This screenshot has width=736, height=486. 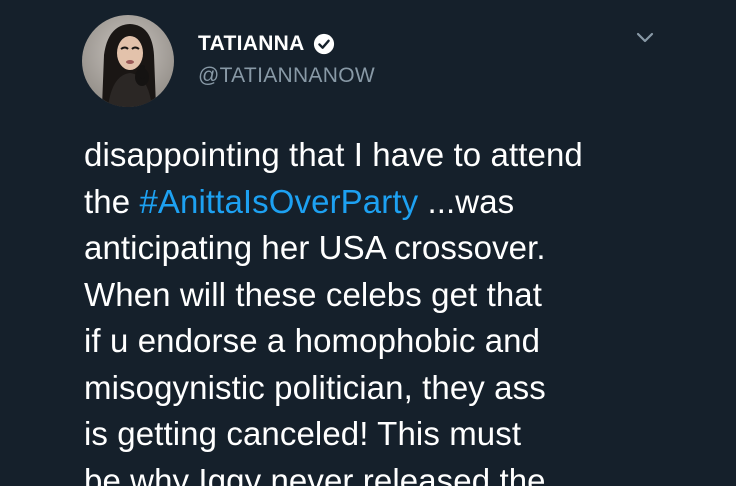 I want to click on display-name-row: TATIANNA, so click(x=266, y=44).